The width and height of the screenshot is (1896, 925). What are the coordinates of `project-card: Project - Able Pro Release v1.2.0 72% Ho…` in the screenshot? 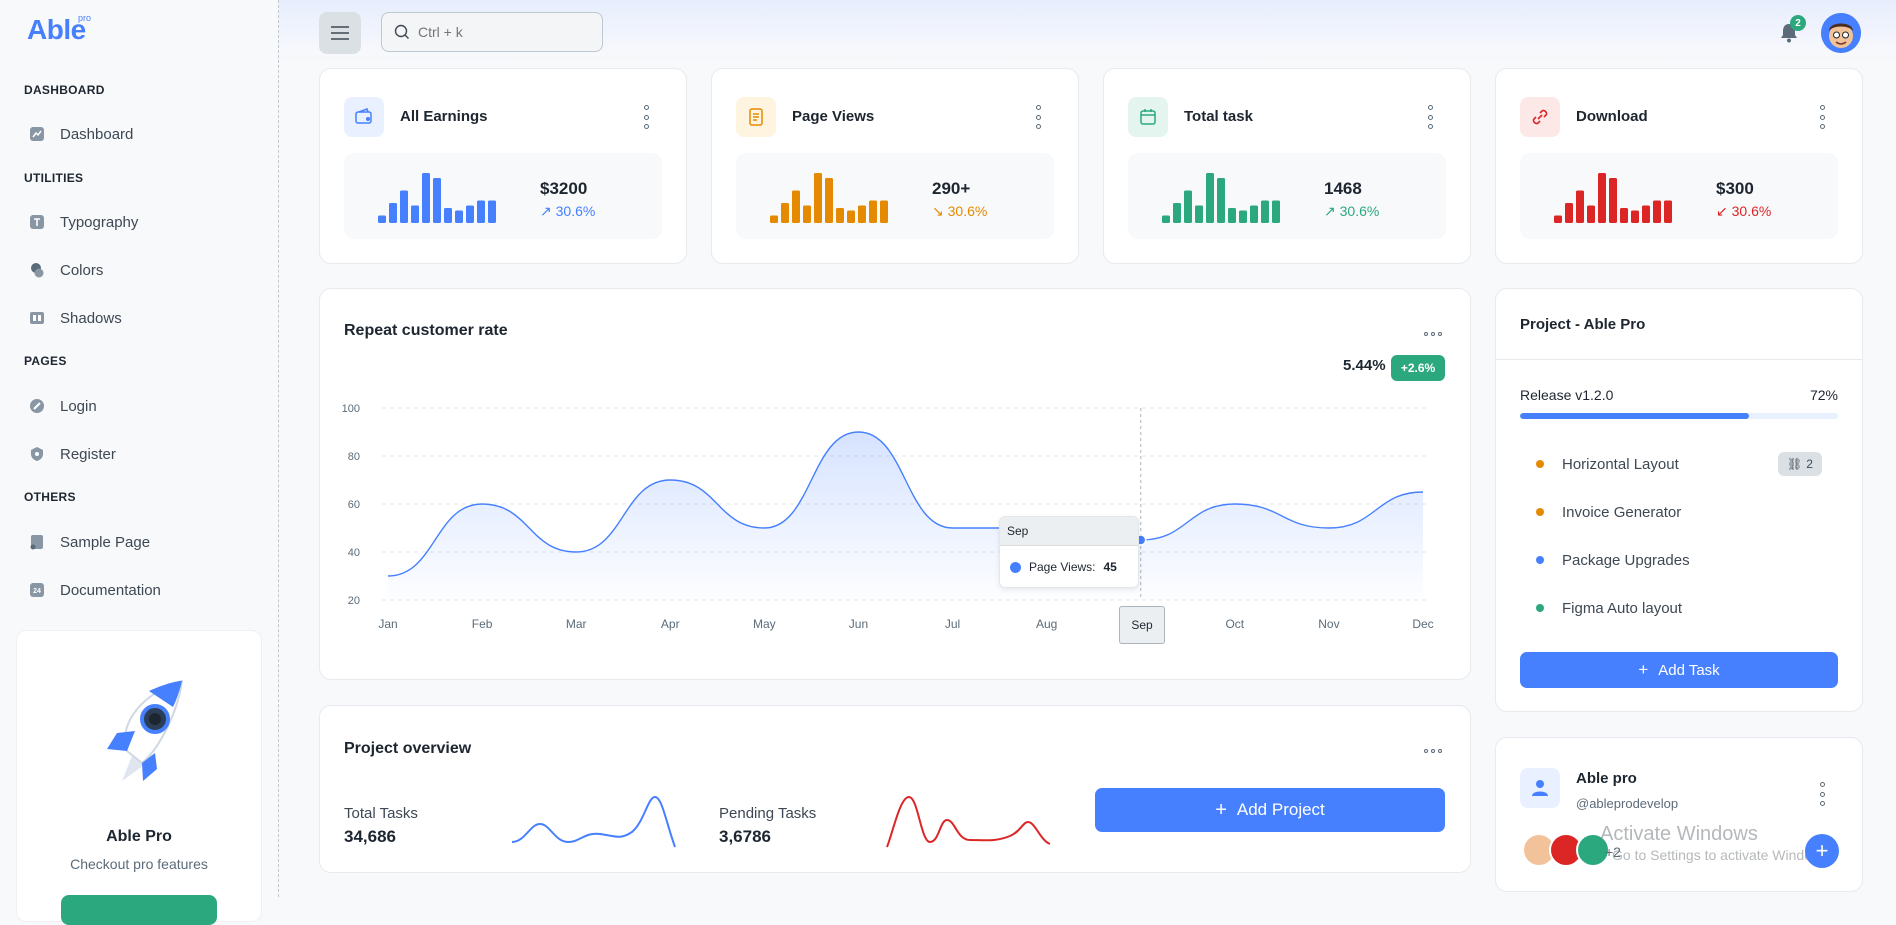 It's located at (1679, 500).